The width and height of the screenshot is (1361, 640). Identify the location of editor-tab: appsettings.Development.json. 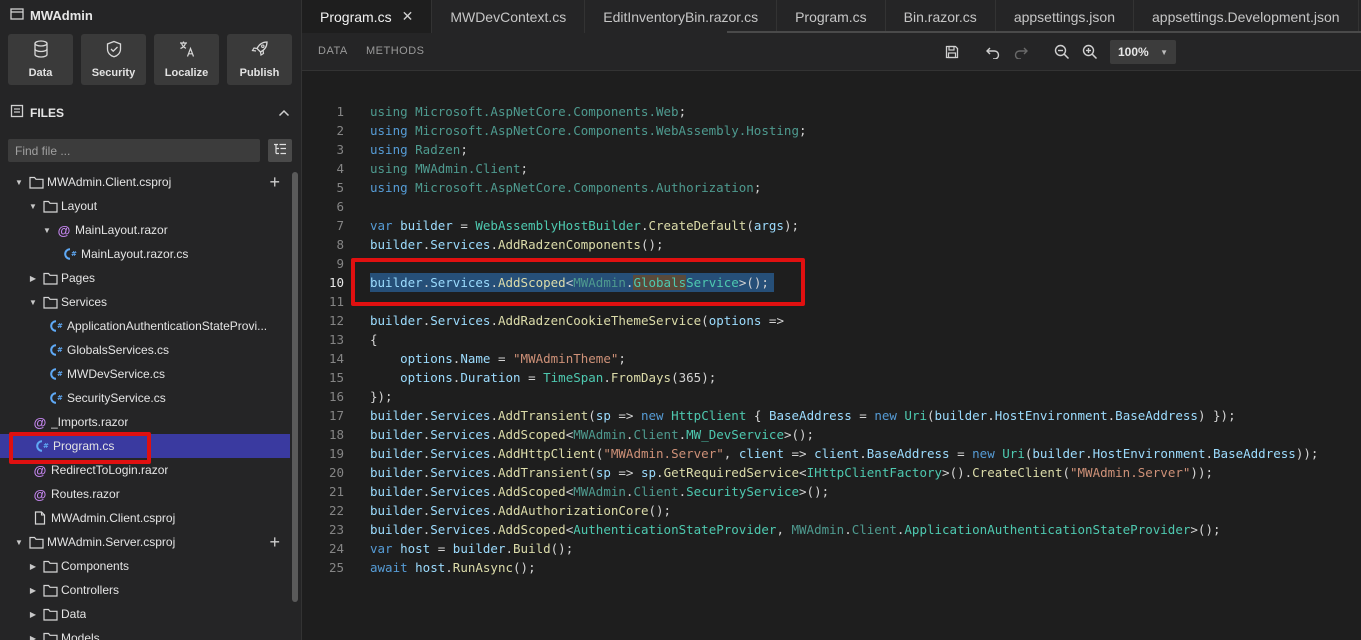
(1246, 16).